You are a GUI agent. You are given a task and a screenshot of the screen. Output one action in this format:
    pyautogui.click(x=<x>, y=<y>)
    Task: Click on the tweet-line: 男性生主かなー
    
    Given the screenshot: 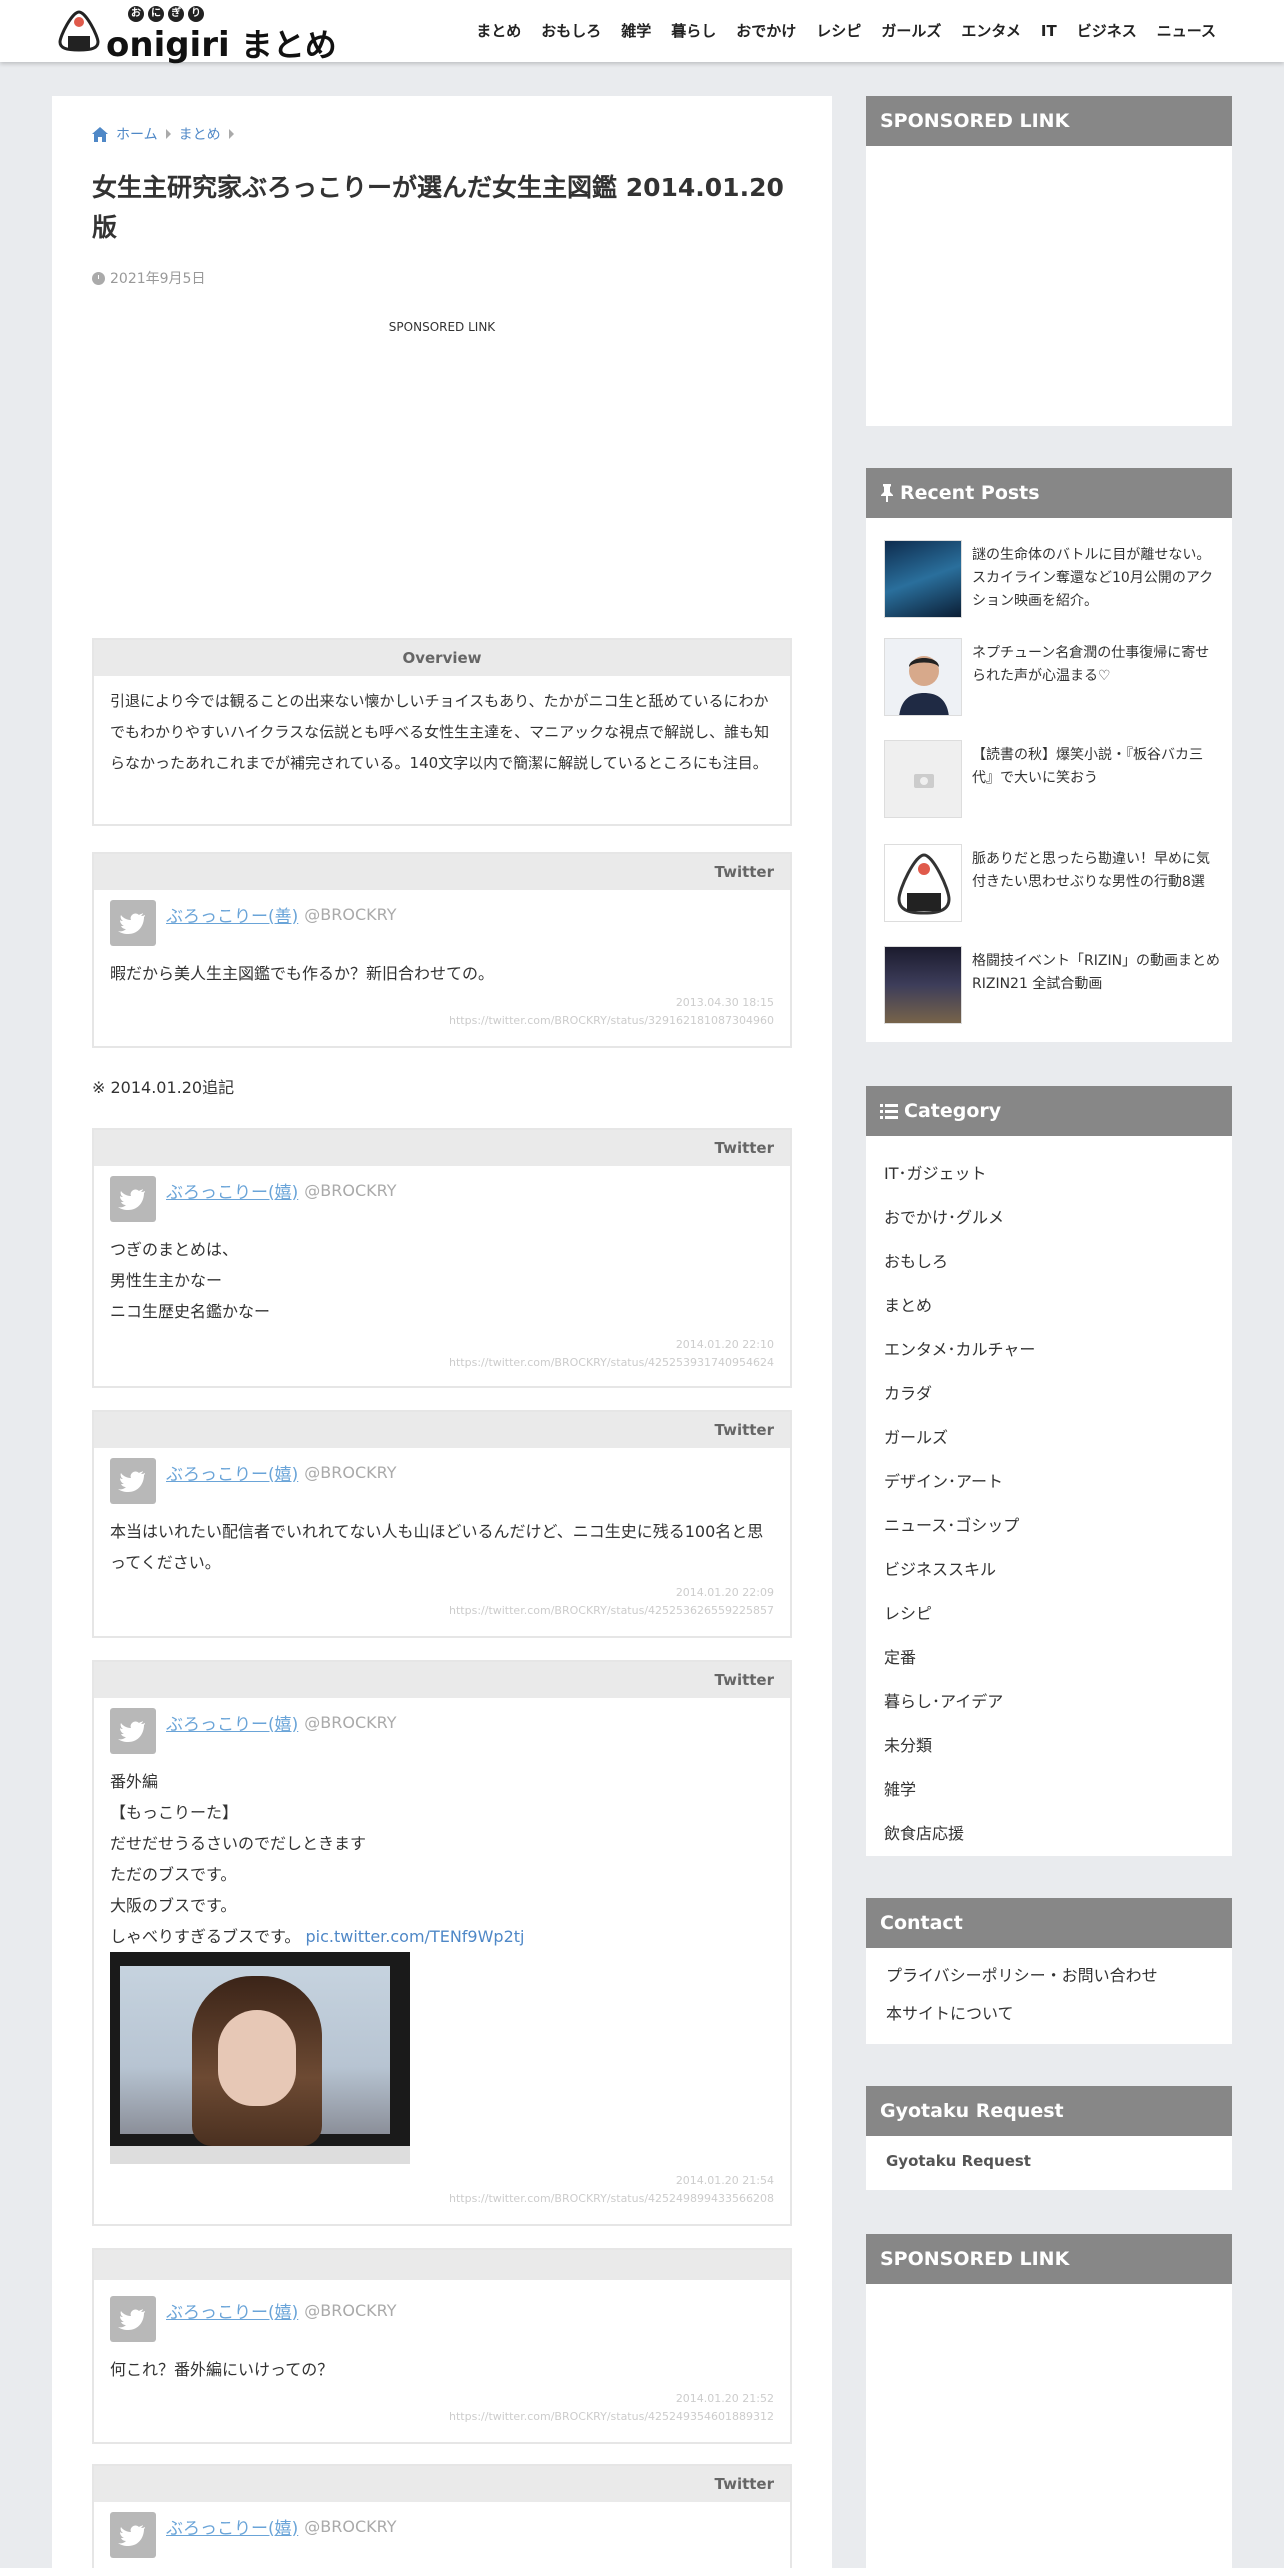 What is the action you would take?
    pyautogui.click(x=166, y=1280)
    